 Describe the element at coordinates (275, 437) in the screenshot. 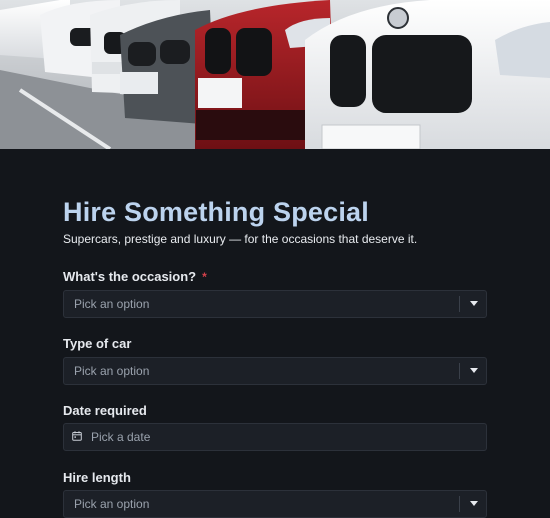

I see `date-field: Pick a date` at that location.